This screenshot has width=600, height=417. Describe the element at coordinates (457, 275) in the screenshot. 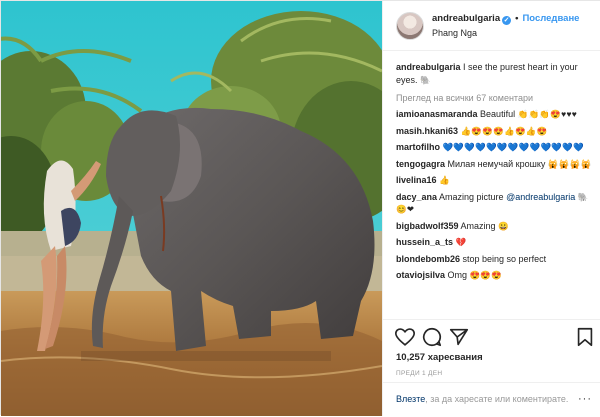

I see `comment-text: Omg` at that location.